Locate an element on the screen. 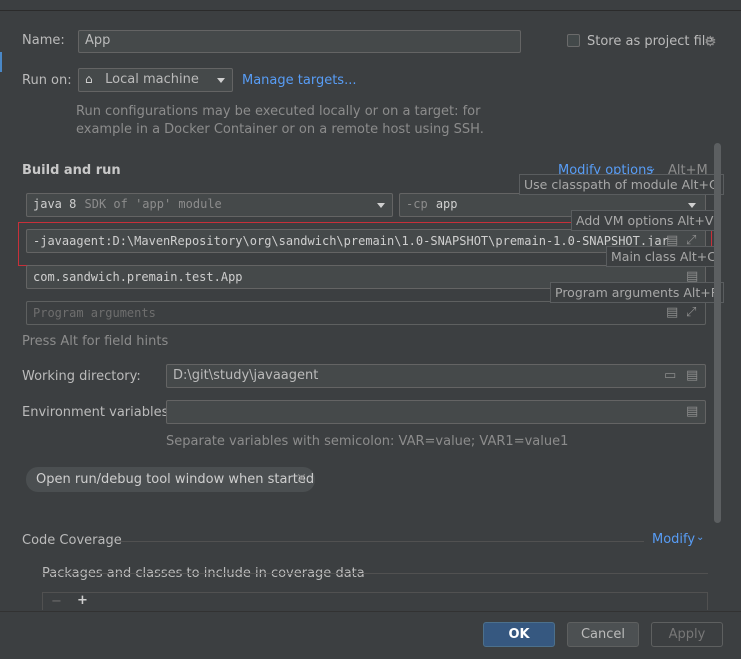  main-class-value: com.sandwich.premain.test.App is located at coordinates (138, 277).